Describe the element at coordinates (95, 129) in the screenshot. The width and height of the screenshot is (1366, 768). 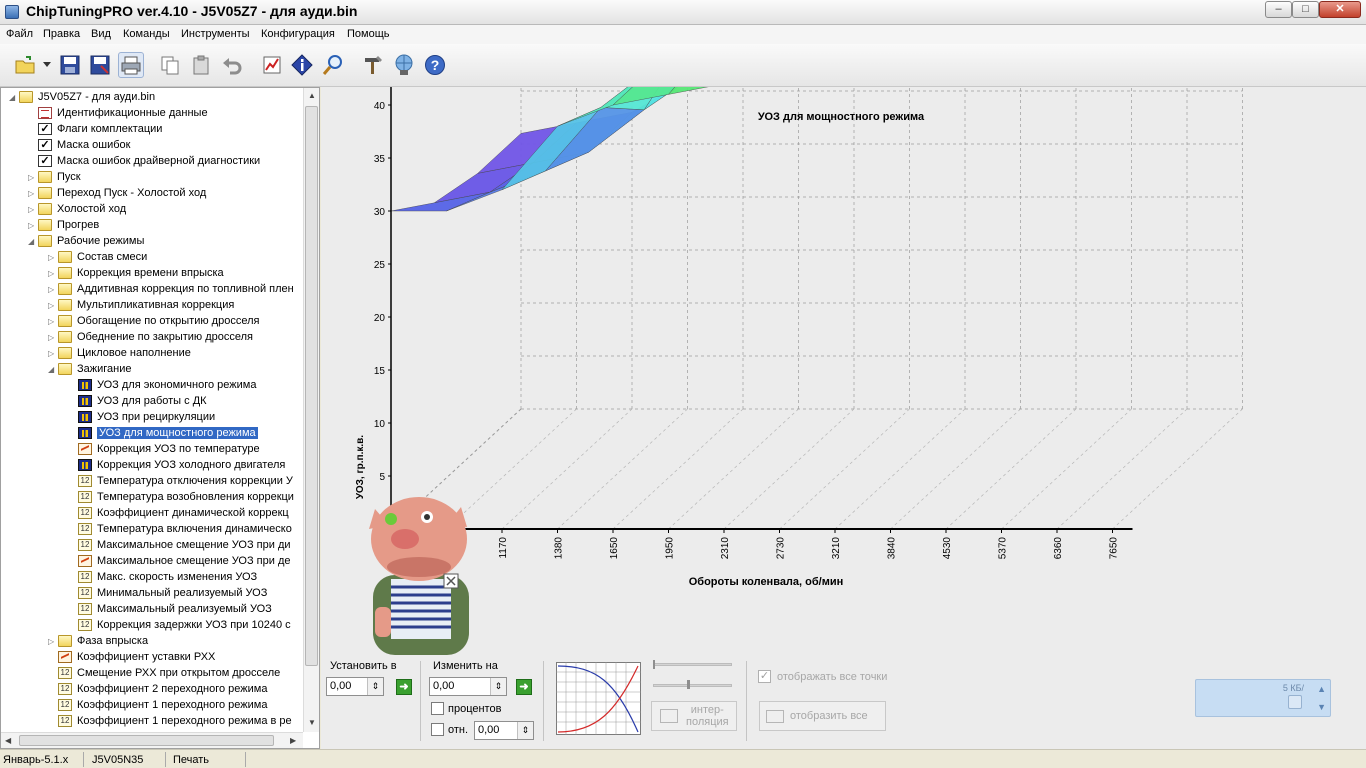
I see `tree-item: ✓ Флаги комплектации` at that location.